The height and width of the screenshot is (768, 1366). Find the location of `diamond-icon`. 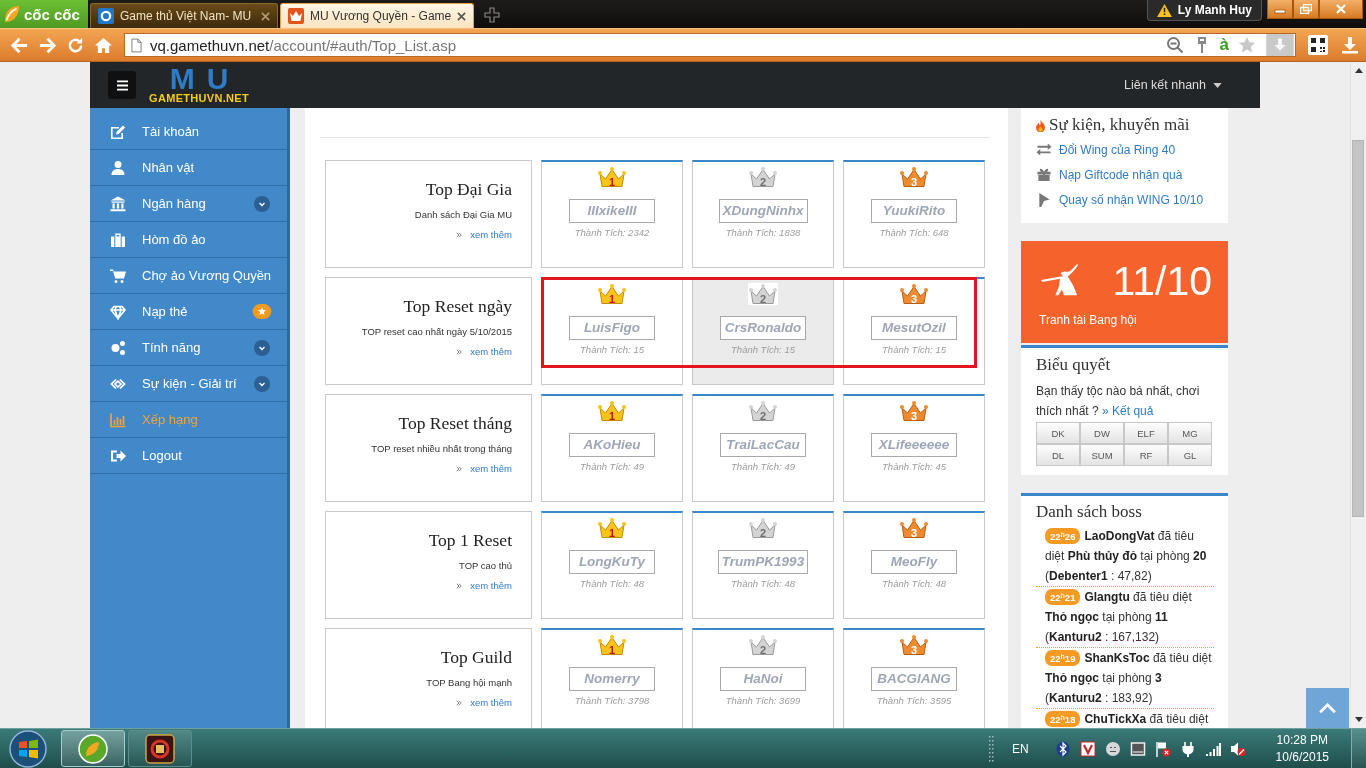

diamond-icon is located at coordinates (118, 311).